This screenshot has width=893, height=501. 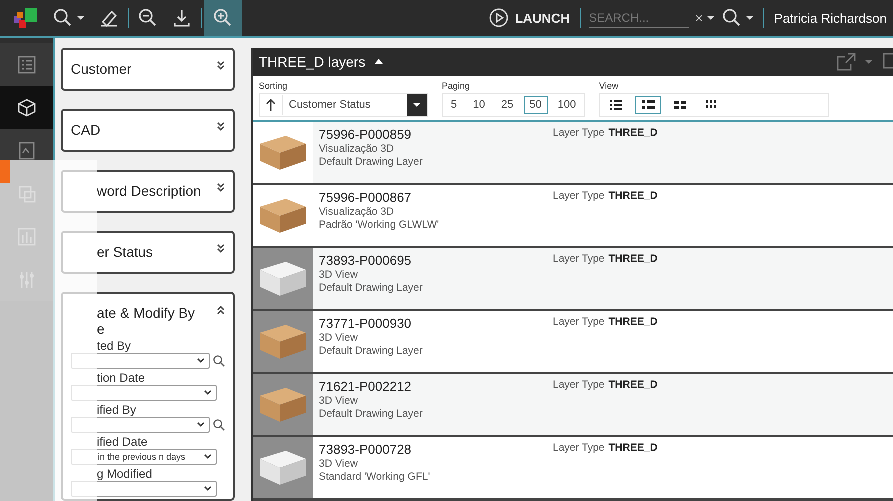 What do you see at coordinates (366, 449) in the screenshot?
I see `layer-name: 73893-P000728` at bounding box center [366, 449].